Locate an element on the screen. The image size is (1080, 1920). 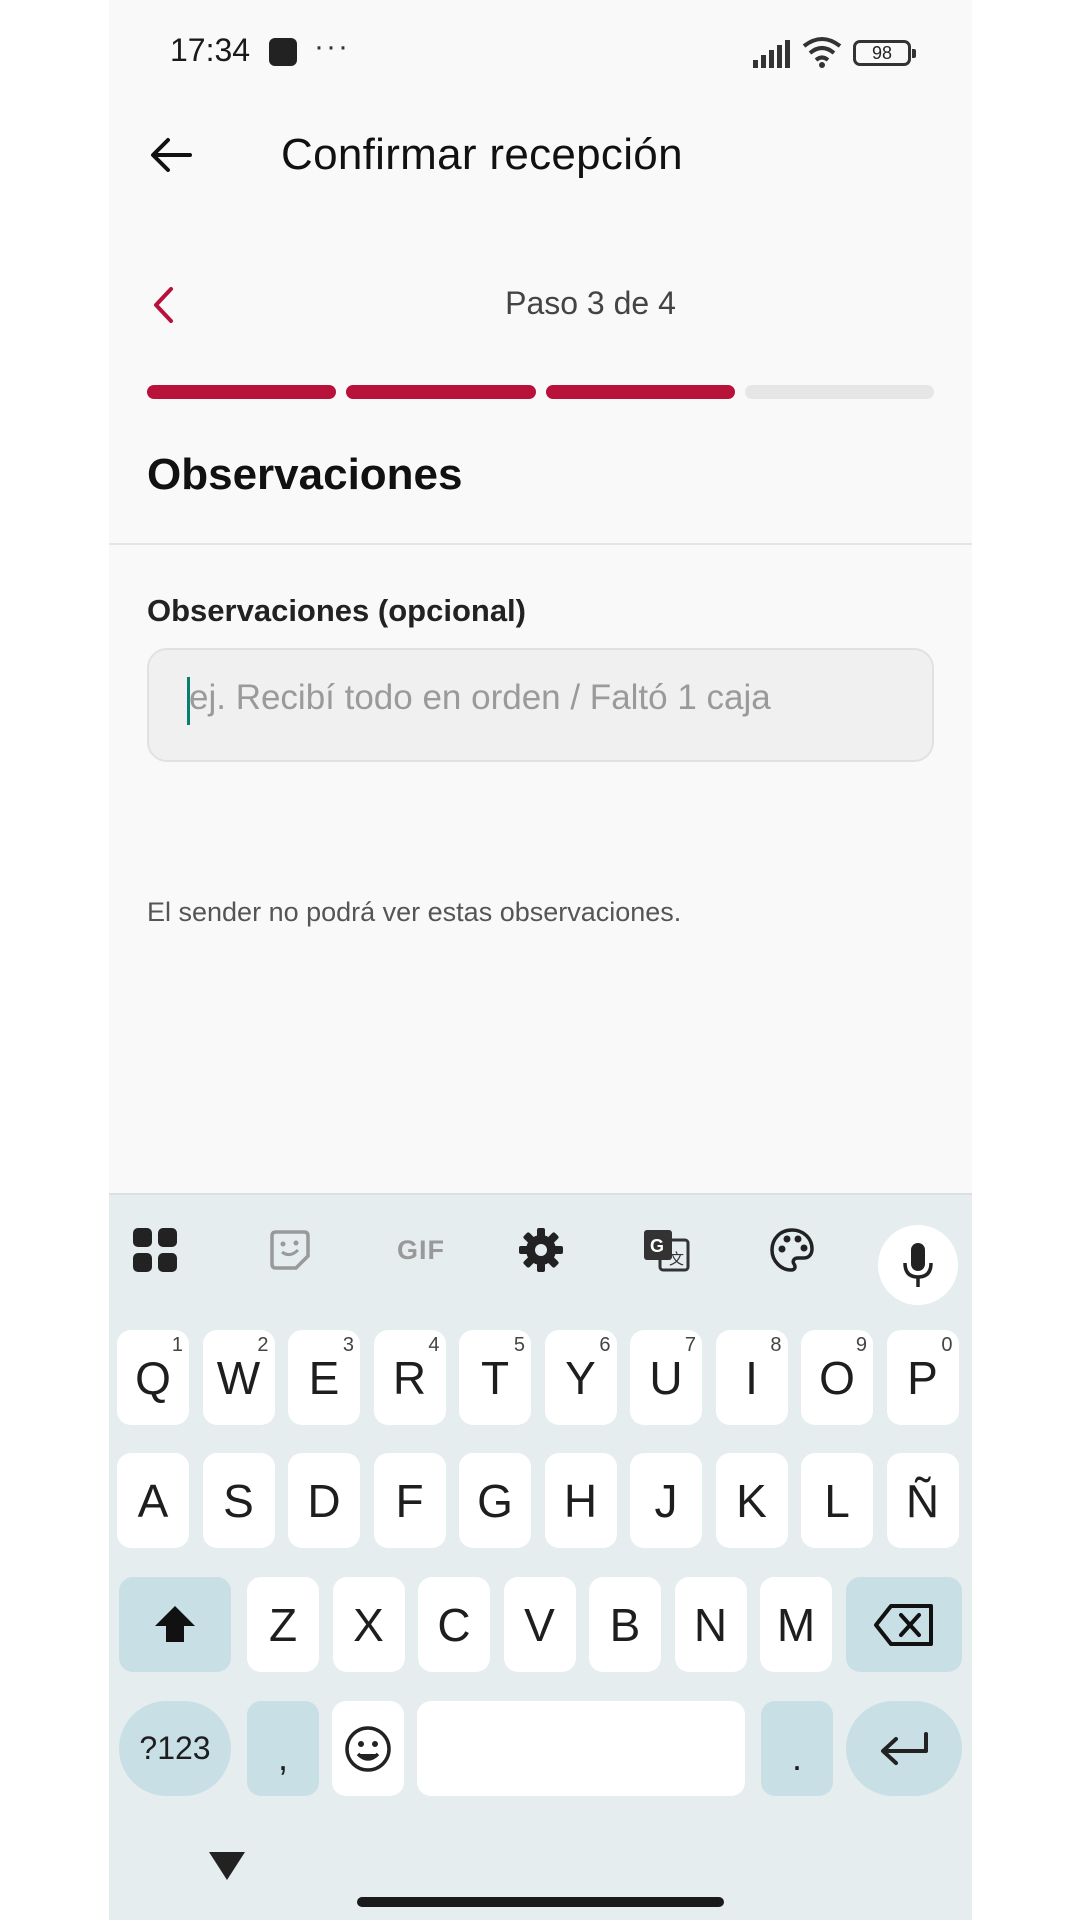
key-s: S is located at coordinates (238, 1500).